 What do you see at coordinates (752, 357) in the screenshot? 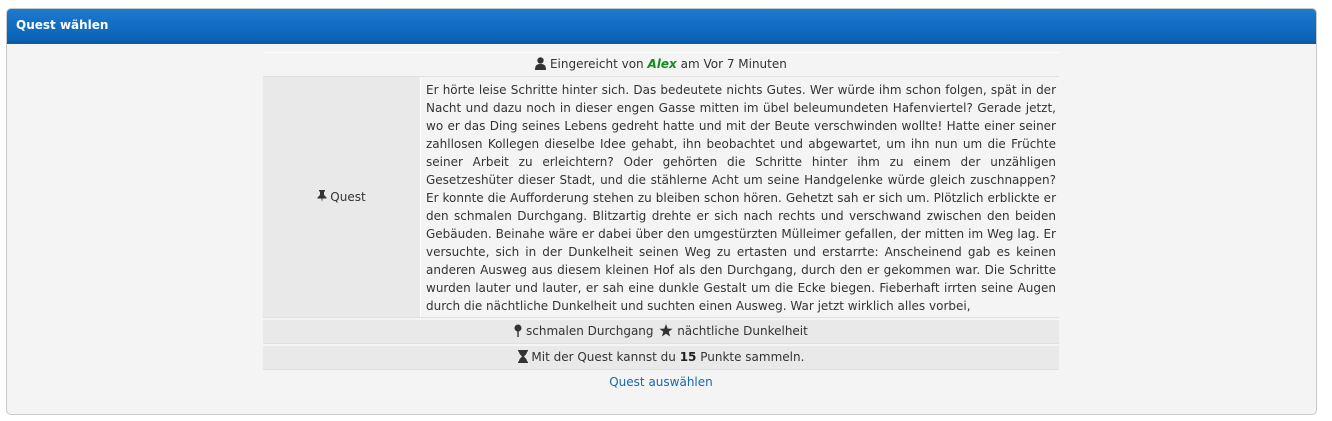
I see `points-suffix: Punkte sammeln.` at bounding box center [752, 357].